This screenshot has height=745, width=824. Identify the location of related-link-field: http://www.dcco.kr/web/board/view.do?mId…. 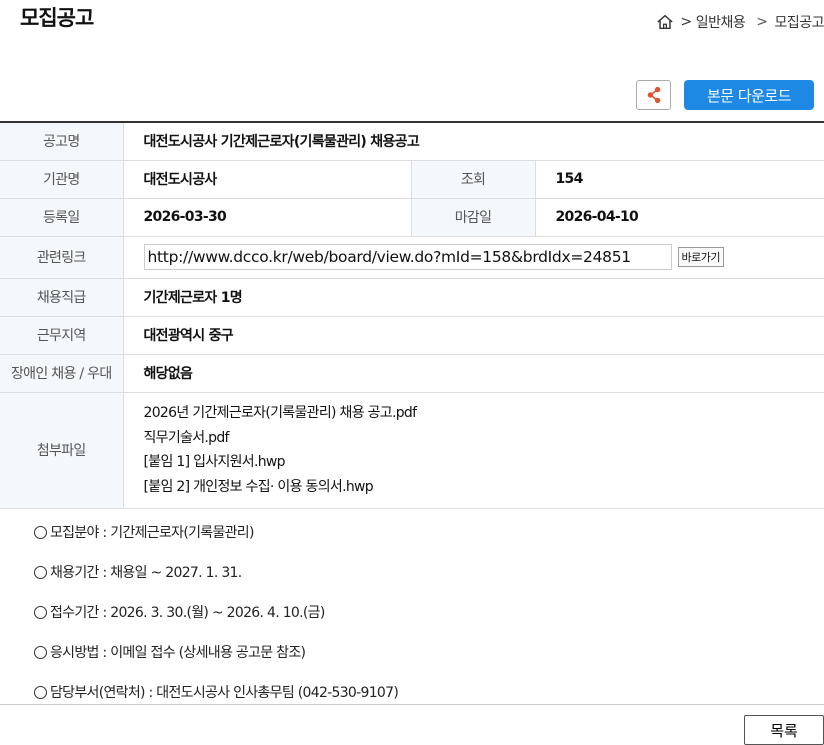
(407, 257).